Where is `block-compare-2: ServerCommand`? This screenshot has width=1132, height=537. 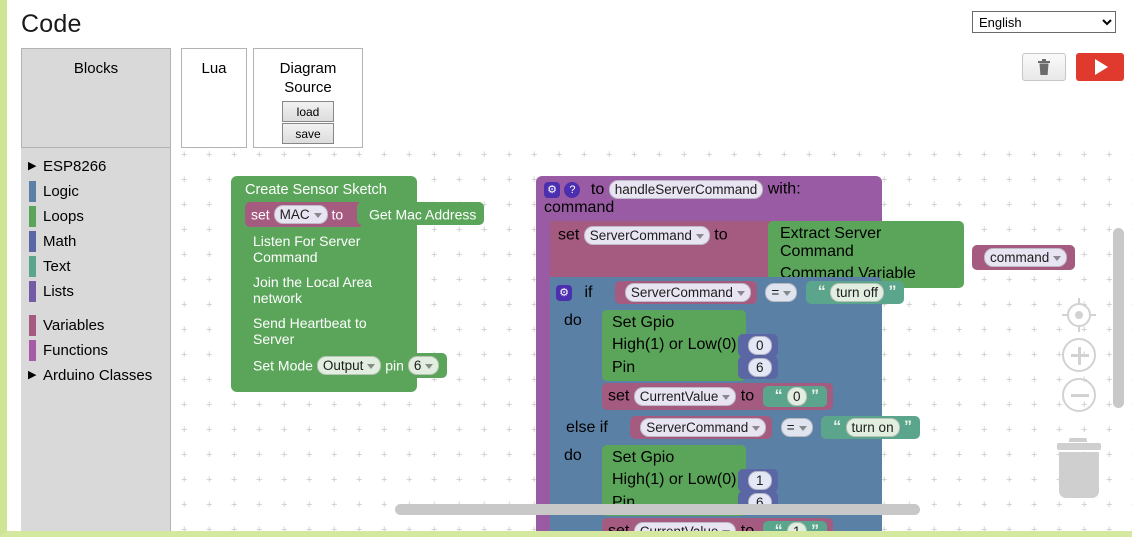
block-compare-2: ServerCommand is located at coordinates (701, 428).